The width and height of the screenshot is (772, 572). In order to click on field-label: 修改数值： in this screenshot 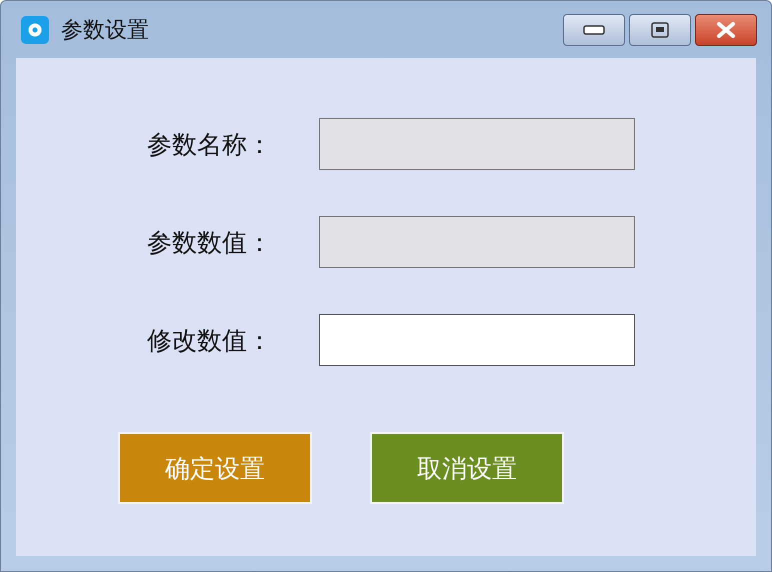, I will do `click(210, 340)`.